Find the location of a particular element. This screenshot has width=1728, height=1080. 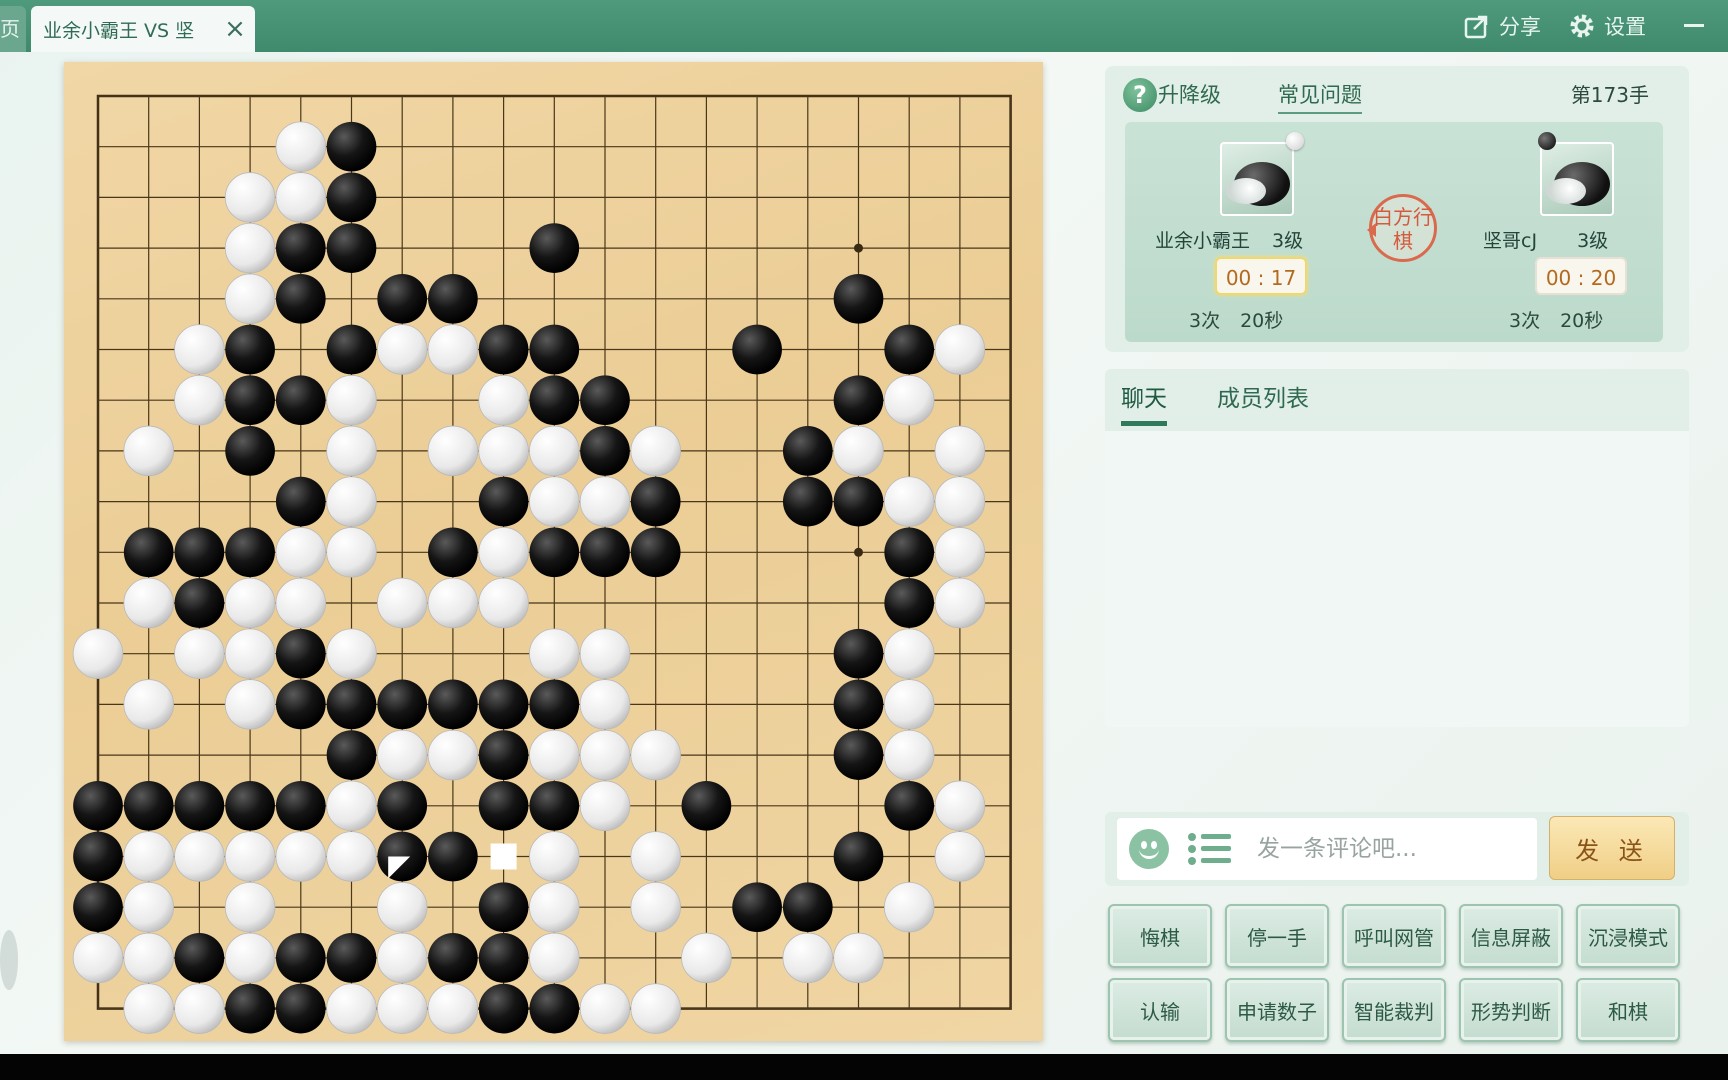

player-white: 业余小霸王 3级 00 : 17 3次 20秒 is located at coordinates (1255, 232).